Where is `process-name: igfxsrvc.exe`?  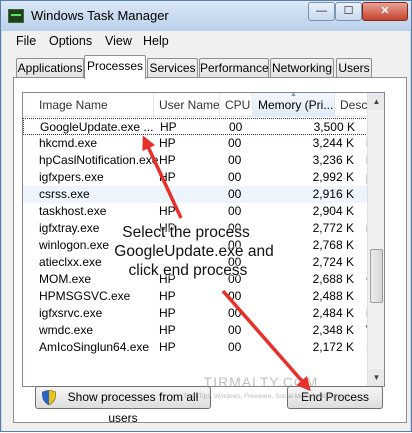 process-name: igfxsrvc.exe is located at coordinates (71, 313).